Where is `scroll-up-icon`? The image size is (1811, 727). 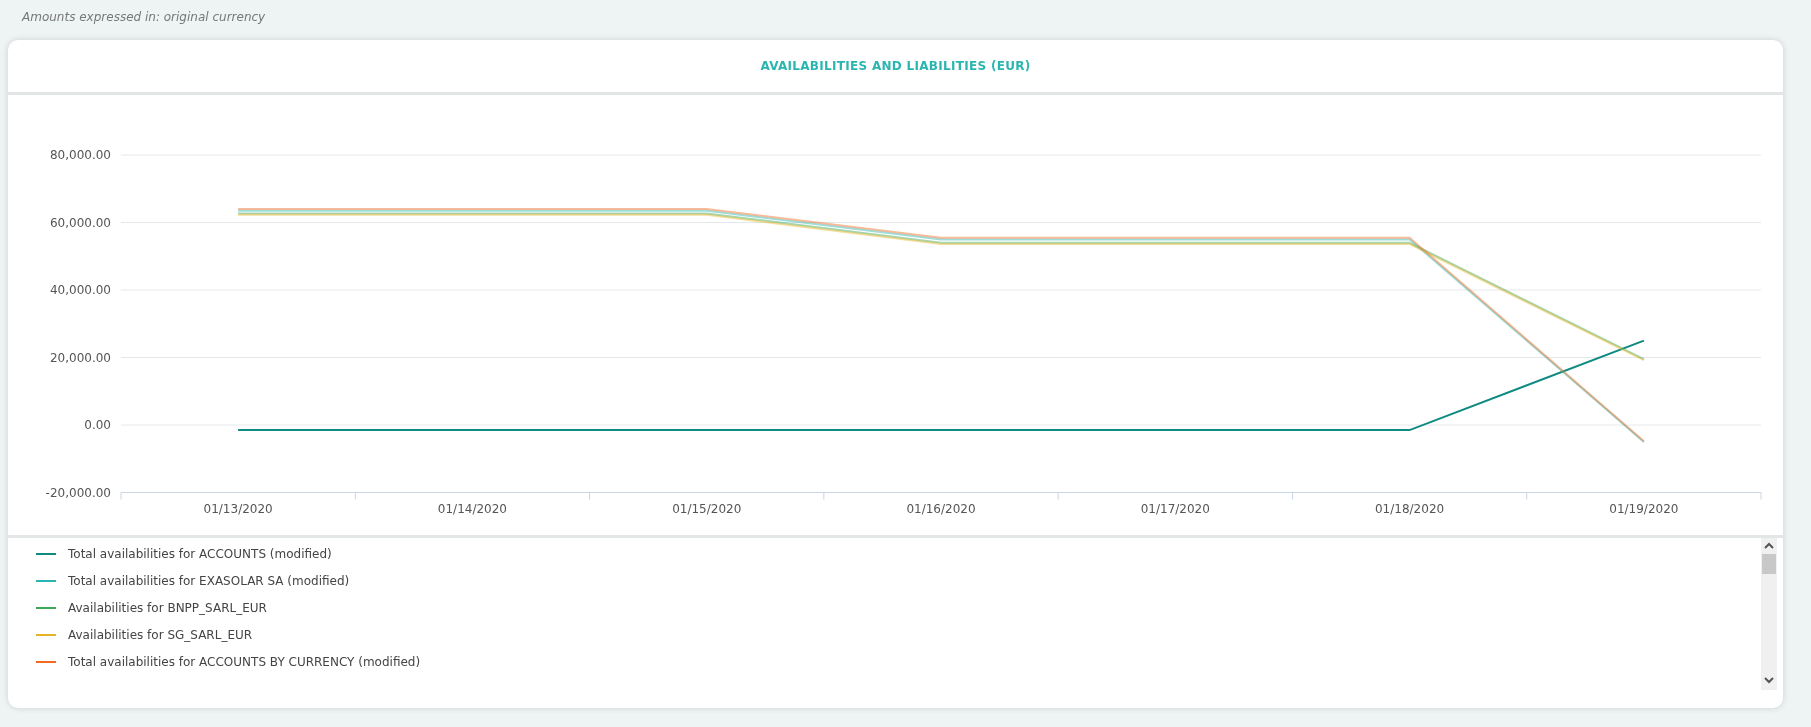
scroll-up-icon is located at coordinates (1769, 546).